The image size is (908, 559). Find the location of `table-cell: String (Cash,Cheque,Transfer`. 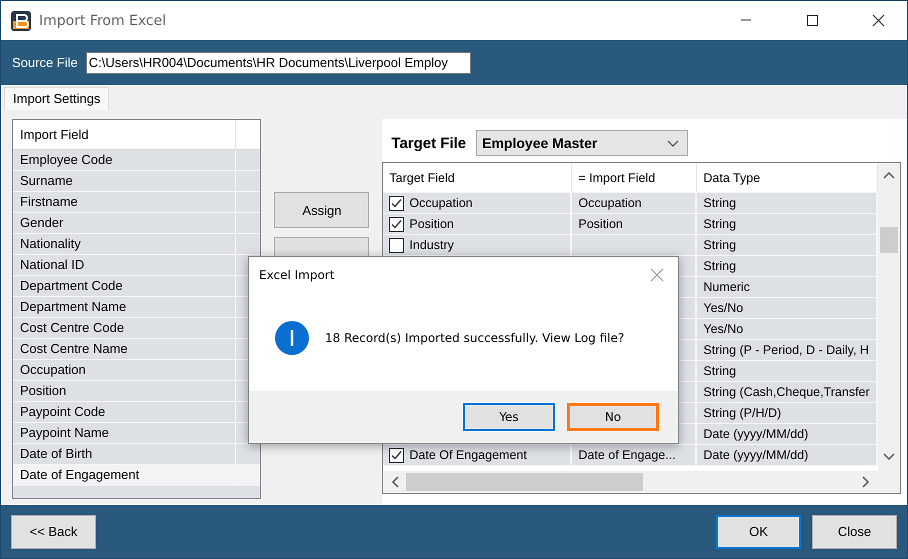

table-cell: String (Cash,Cheque,Transfer is located at coordinates (787, 392).